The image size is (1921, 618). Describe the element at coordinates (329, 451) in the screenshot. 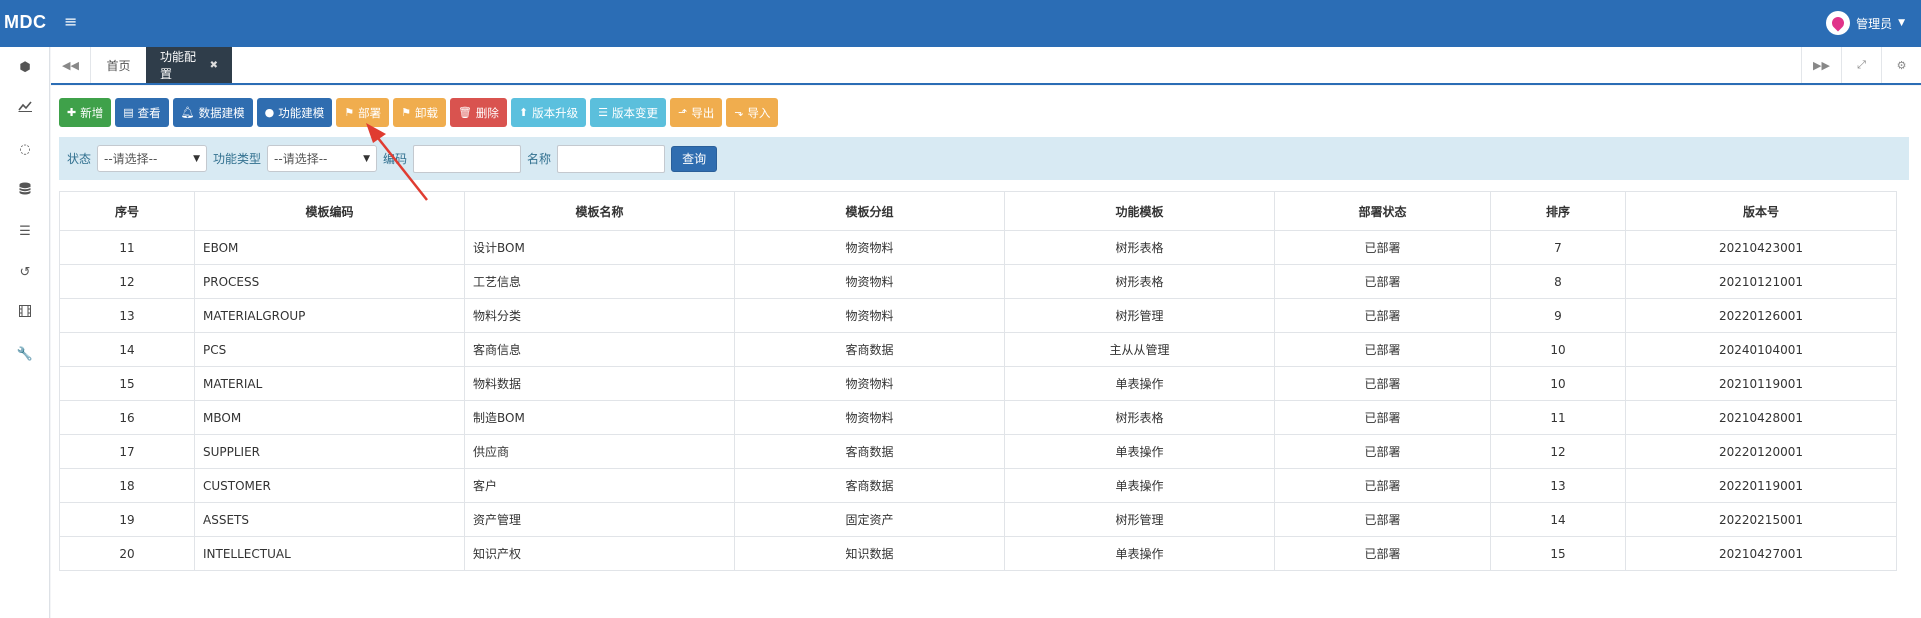

I see `table-cell: SUPPLIER` at that location.